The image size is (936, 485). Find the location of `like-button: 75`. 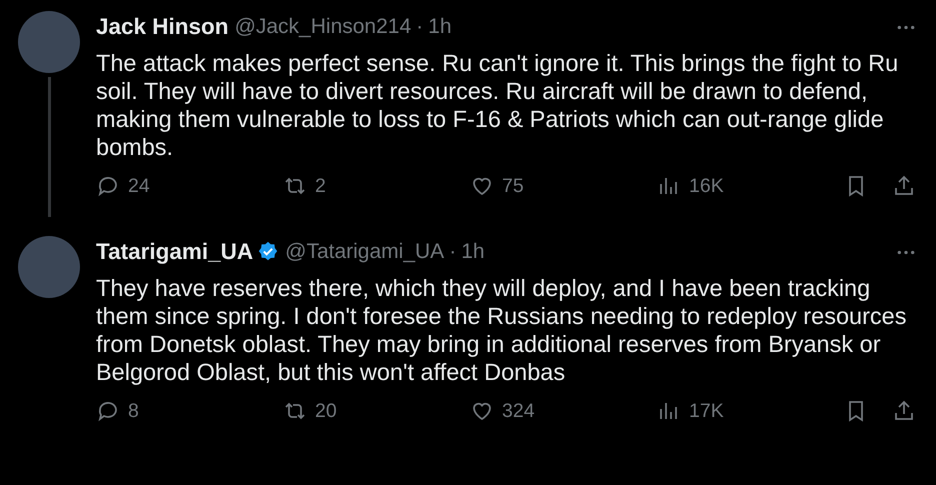

like-button: 75 is located at coordinates (563, 186).